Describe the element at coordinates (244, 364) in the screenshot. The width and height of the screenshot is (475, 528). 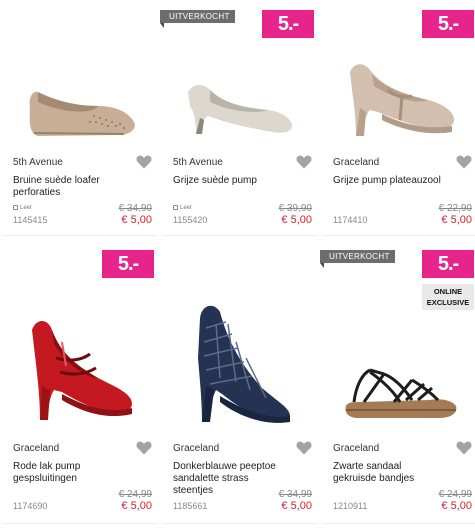
I see `navy-sandal-icon` at that location.